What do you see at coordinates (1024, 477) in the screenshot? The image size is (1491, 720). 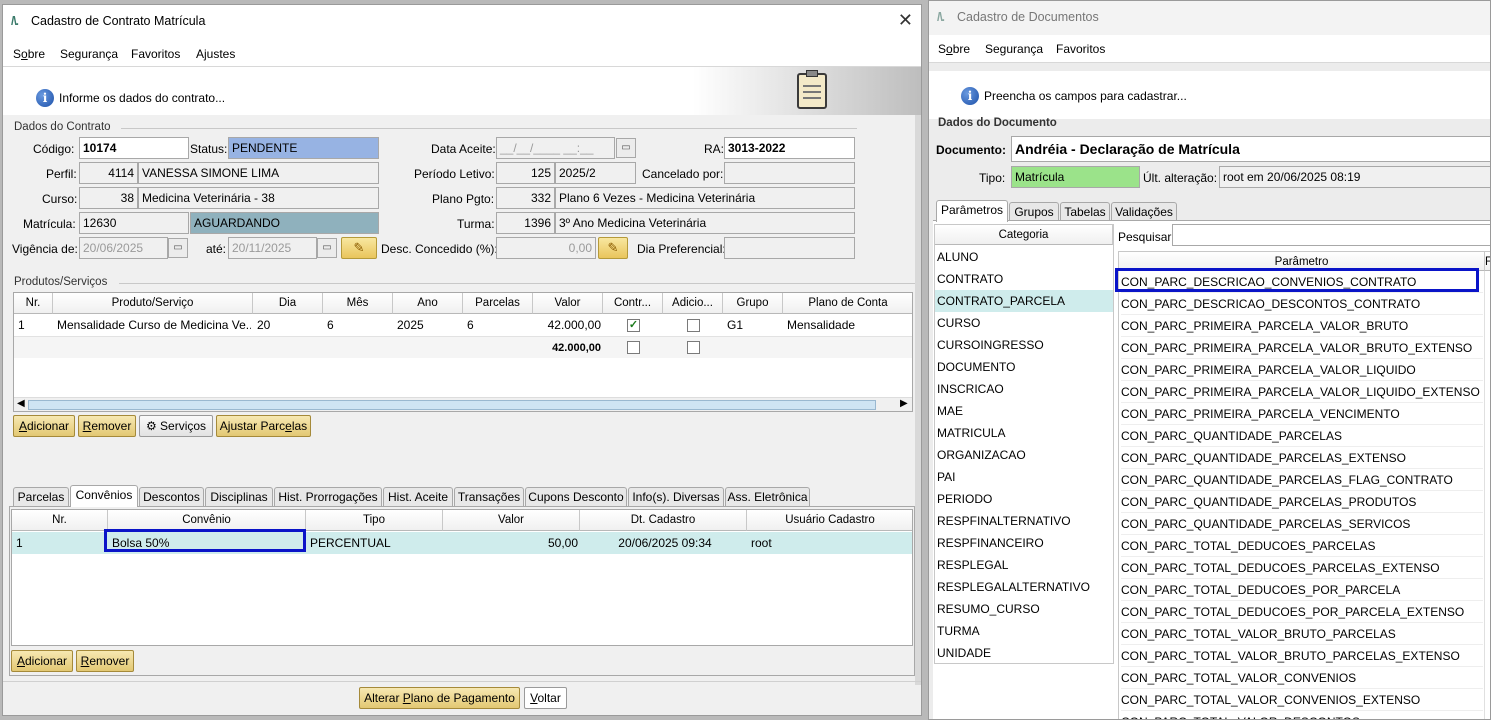 I see `list-item: PAI` at bounding box center [1024, 477].